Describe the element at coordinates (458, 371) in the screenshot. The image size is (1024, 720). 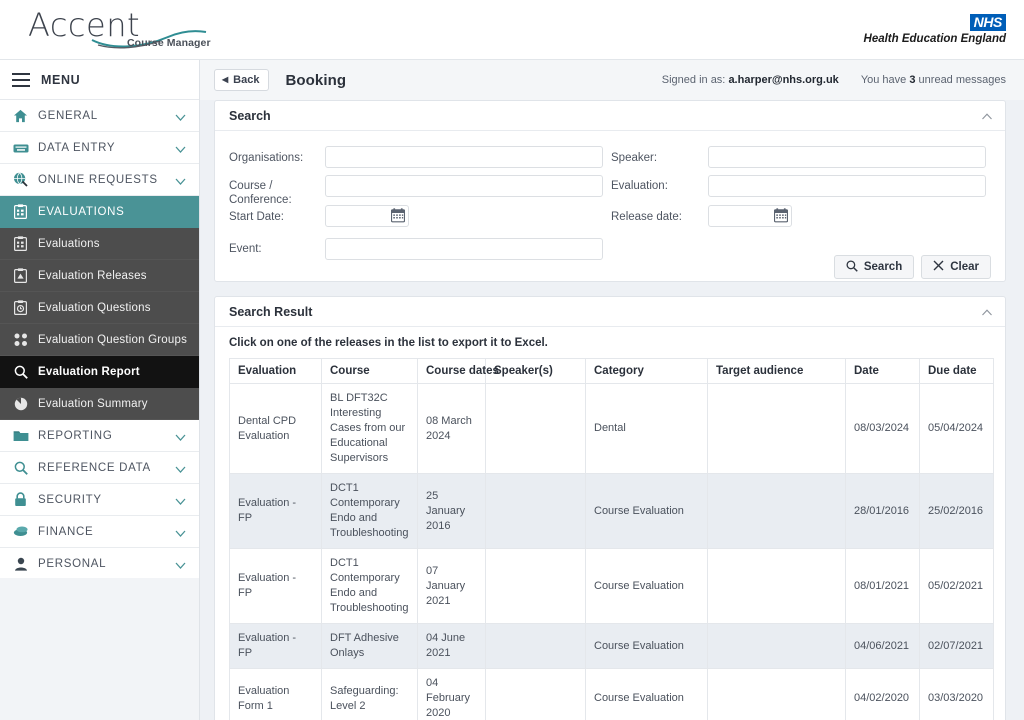
I see `column-header-course-dates: Course dates` at that location.